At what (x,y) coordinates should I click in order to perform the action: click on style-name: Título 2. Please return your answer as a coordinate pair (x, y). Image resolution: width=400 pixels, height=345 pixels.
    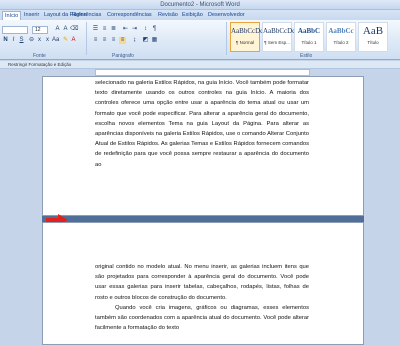
    Looking at the image, I should click on (341, 42).